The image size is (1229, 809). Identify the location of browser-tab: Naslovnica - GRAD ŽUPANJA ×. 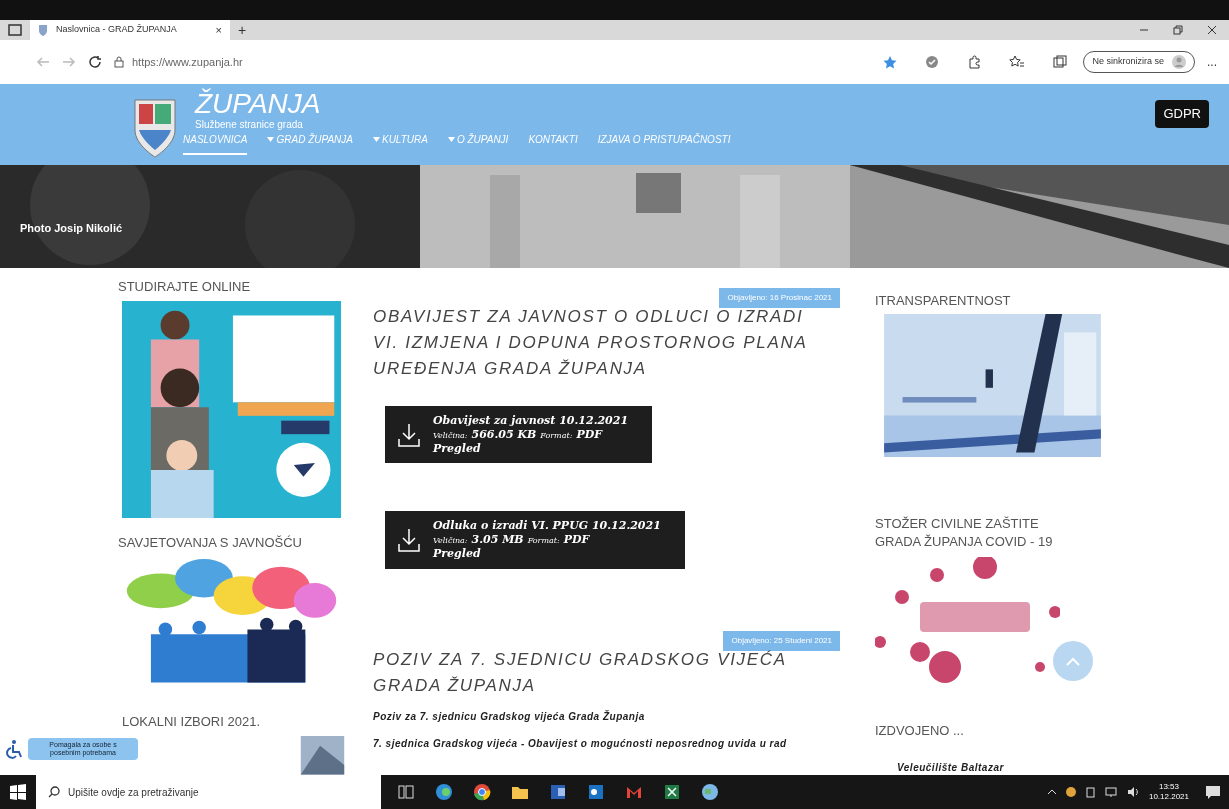
(130, 30).